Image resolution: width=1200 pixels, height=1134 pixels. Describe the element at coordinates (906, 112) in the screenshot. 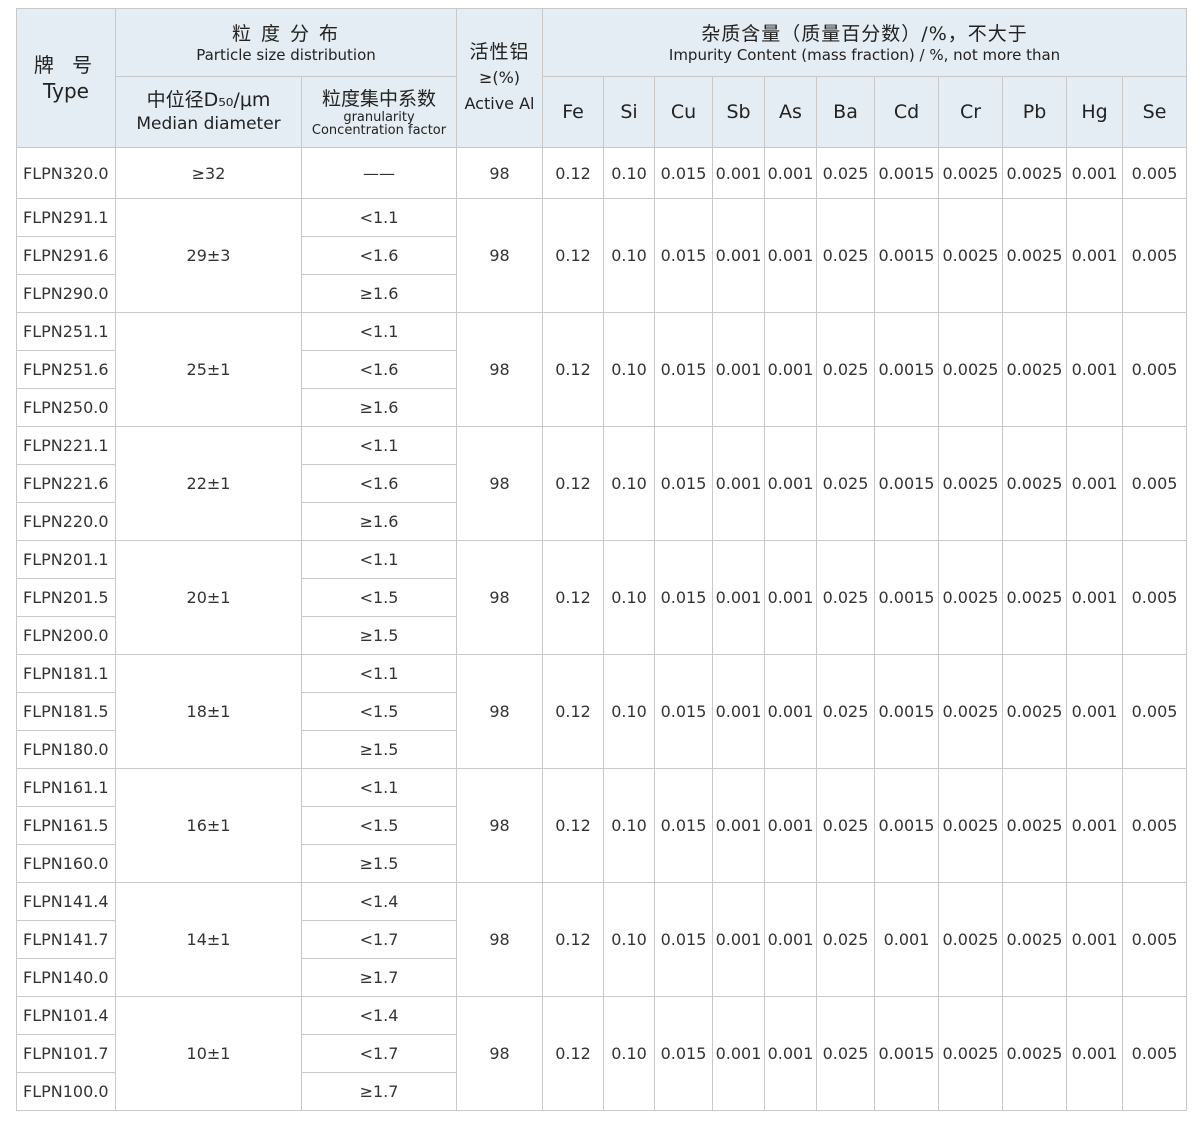

I see `element-header-cd: Cd` at that location.